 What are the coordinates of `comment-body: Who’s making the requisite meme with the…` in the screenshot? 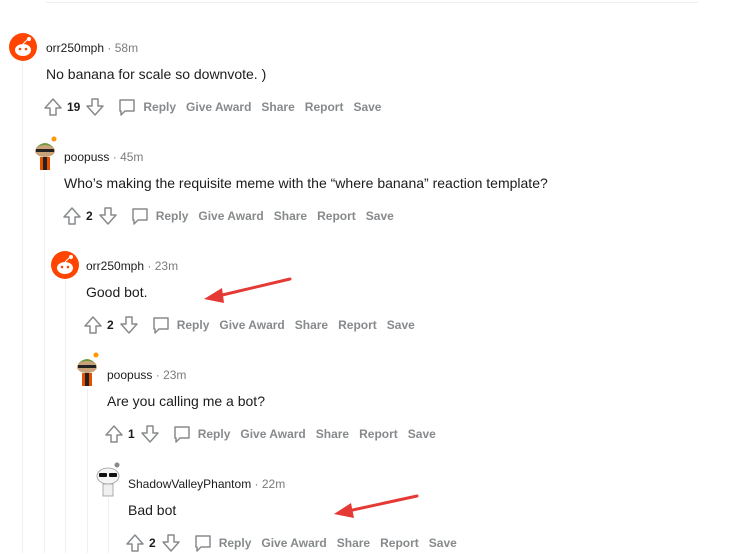 It's located at (306, 183).